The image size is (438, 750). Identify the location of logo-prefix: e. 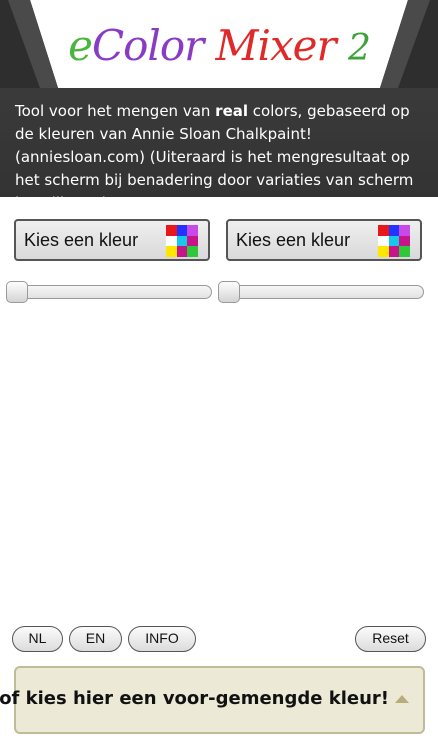
(80, 45).